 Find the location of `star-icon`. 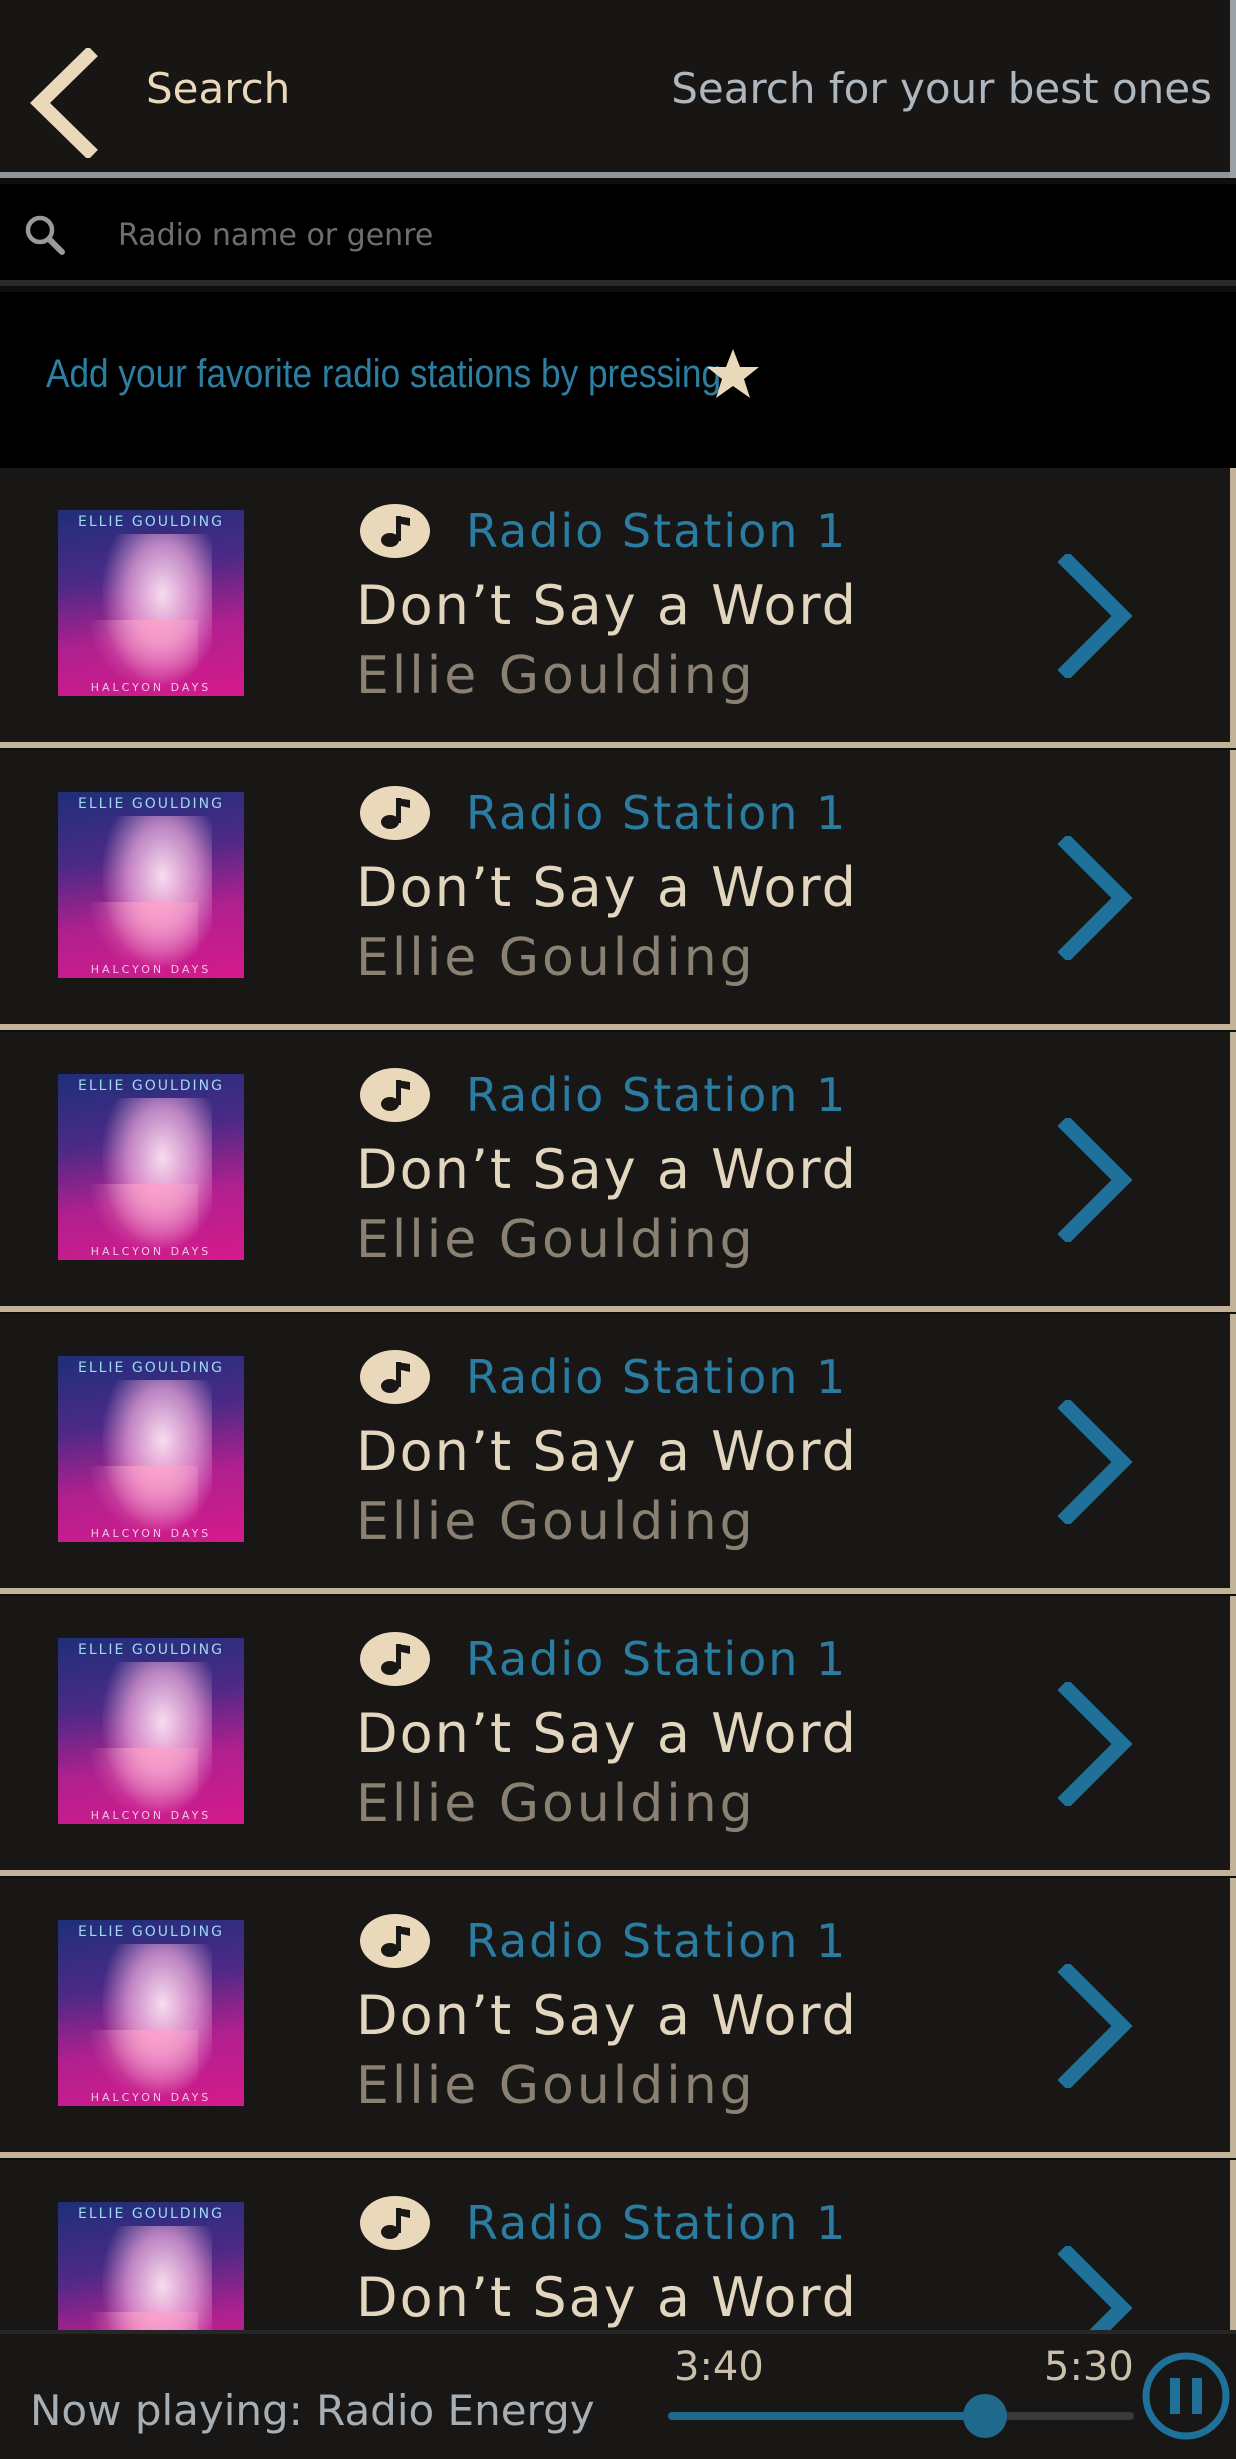

star-icon is located at coordinates (733, 373).